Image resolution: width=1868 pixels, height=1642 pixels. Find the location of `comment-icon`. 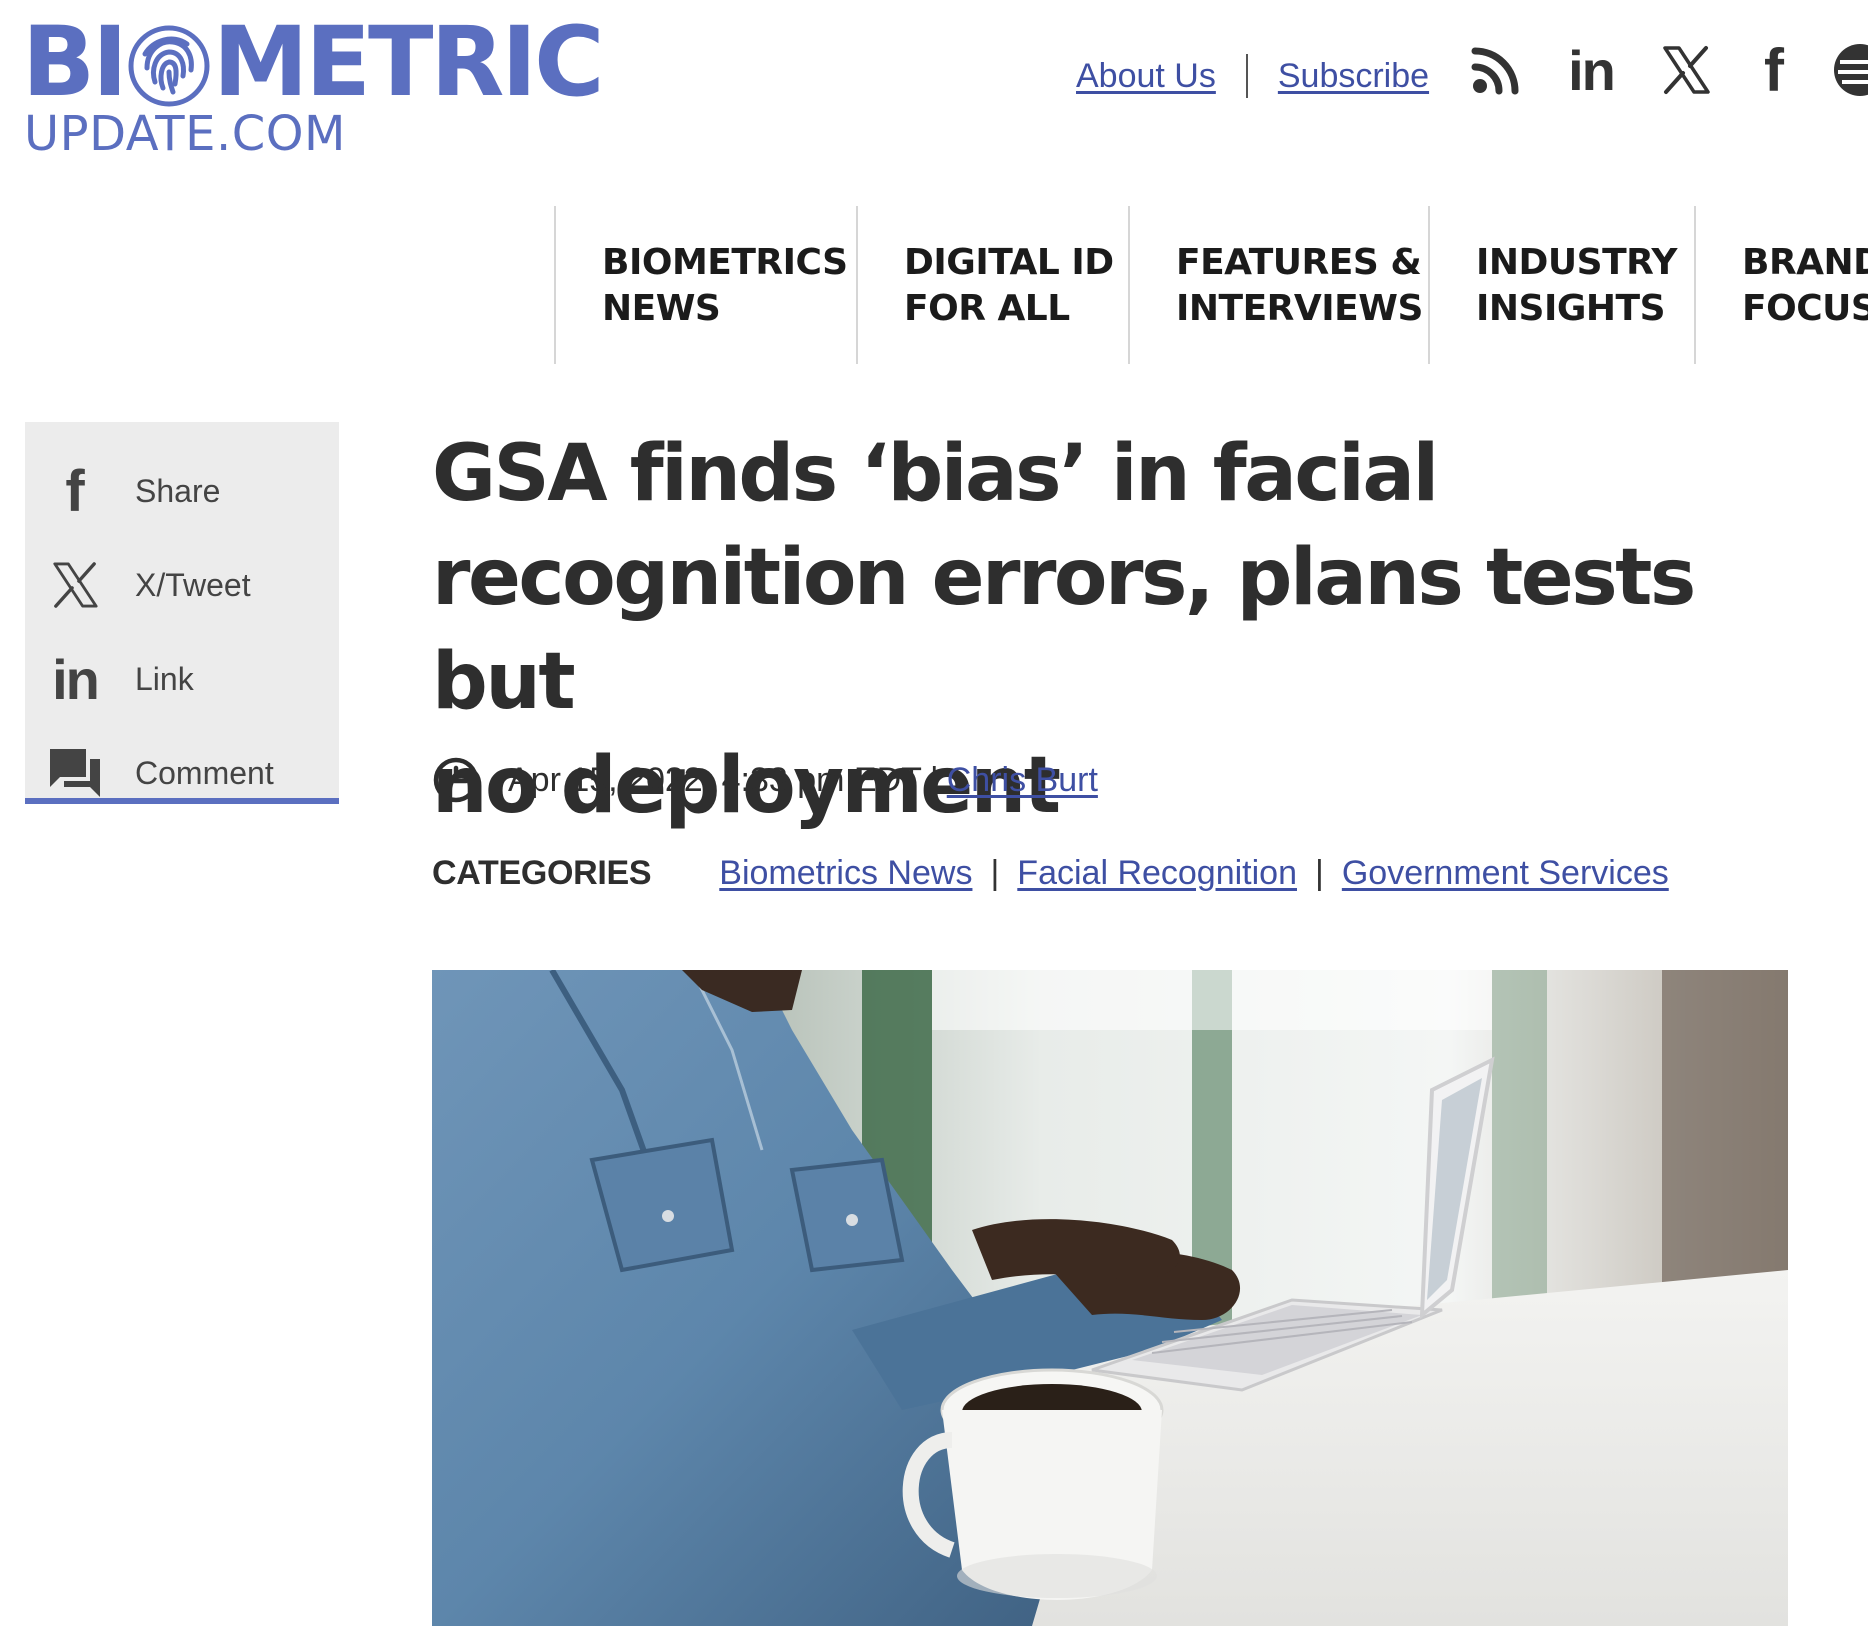

comment-icon is located at coordinates (75, 773).